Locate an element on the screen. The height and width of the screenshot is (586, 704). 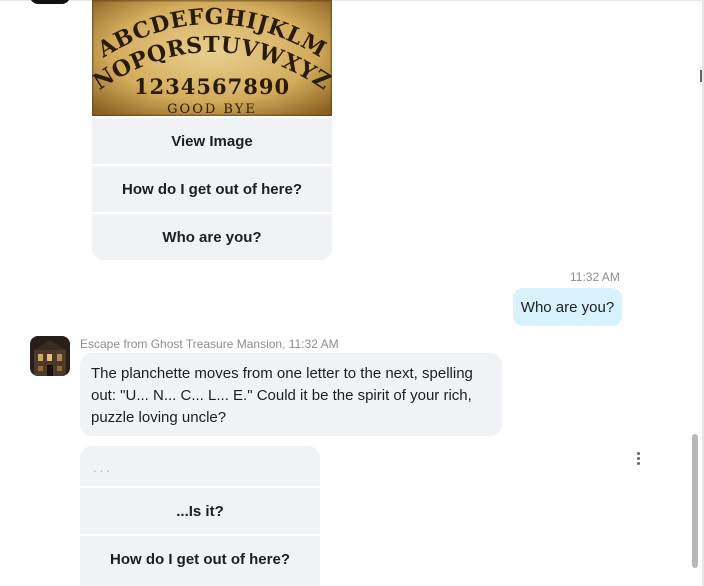
scrollbar-thumb is located at coordinates (695, 501).